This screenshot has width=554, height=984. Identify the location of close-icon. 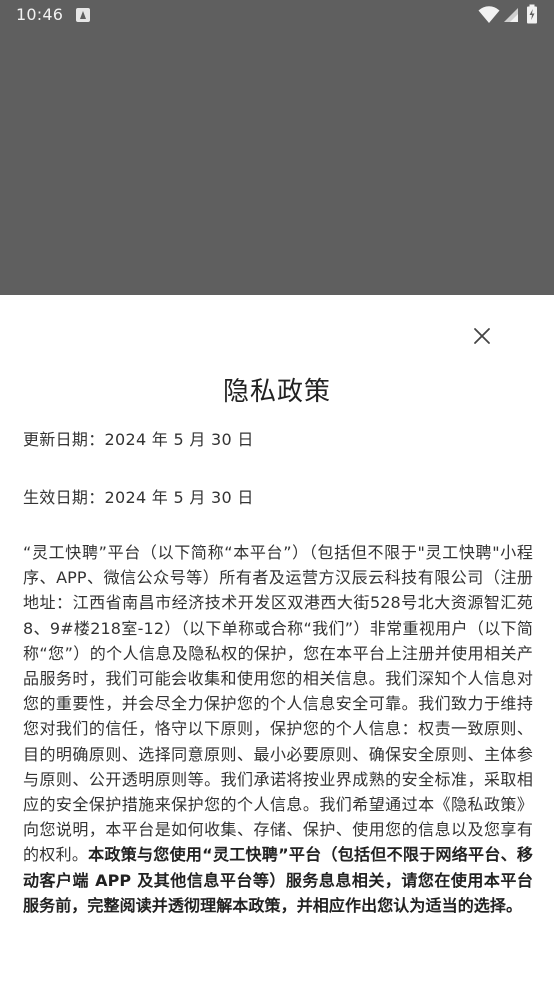
(482, 336).